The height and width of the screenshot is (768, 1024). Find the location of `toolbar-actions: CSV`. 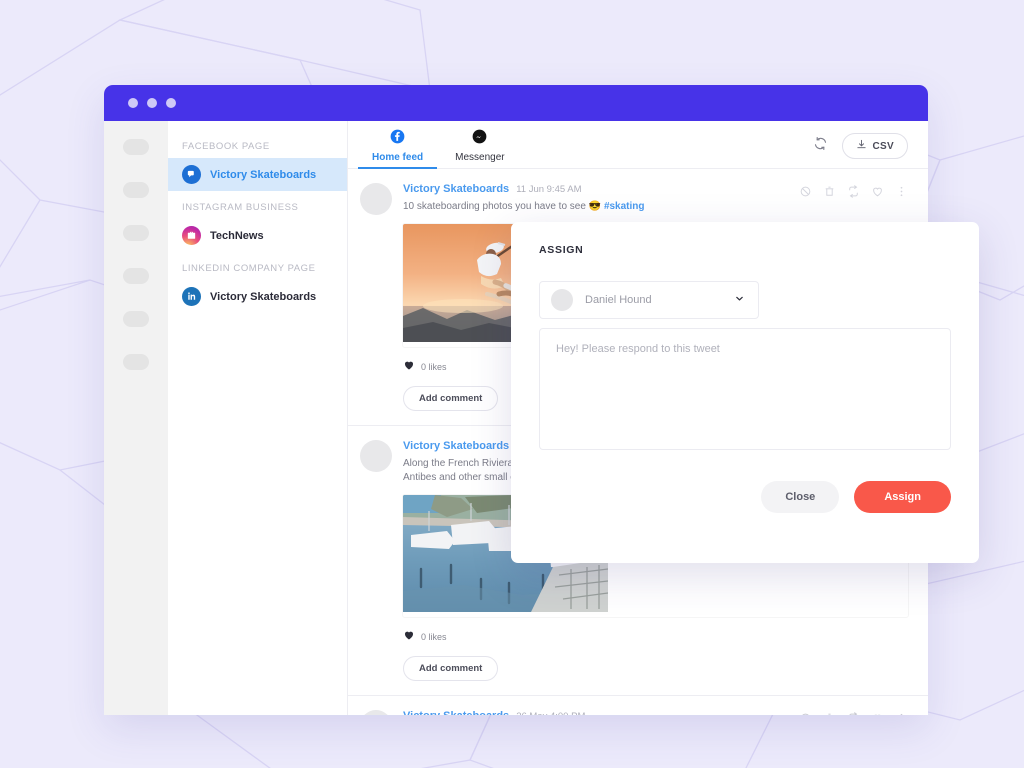

toolbar-actions: CSV is located at coordinates (860, 150).